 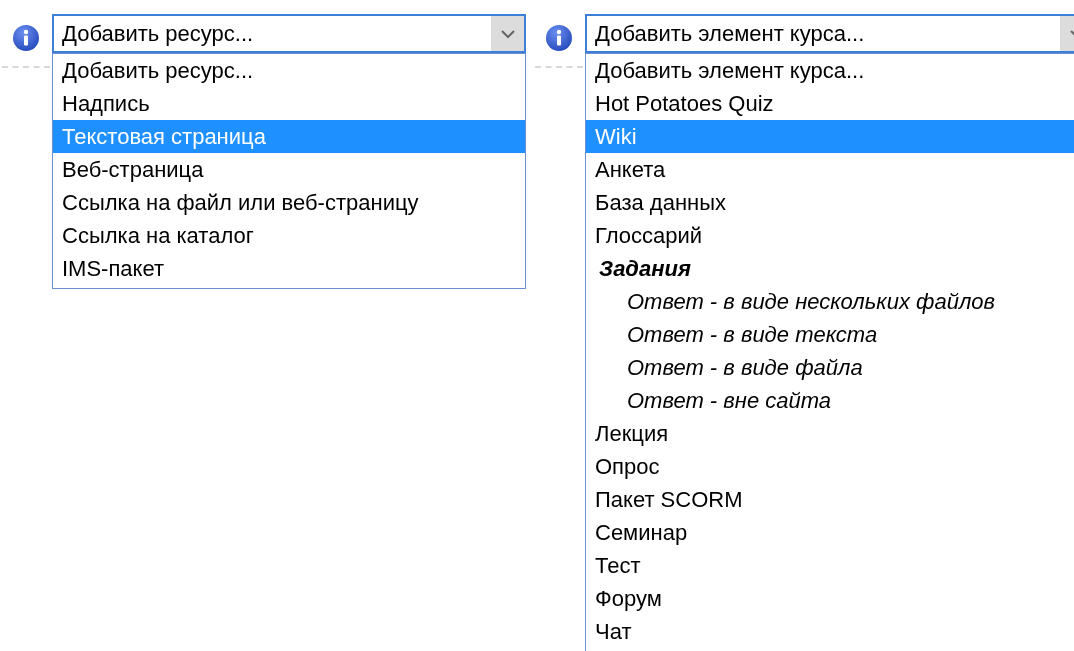 What do you see at coordinates (289, 235) in the screenshot?
I see `dropdown-option: Ссылка на каталог` at bounding box center [289, 235].